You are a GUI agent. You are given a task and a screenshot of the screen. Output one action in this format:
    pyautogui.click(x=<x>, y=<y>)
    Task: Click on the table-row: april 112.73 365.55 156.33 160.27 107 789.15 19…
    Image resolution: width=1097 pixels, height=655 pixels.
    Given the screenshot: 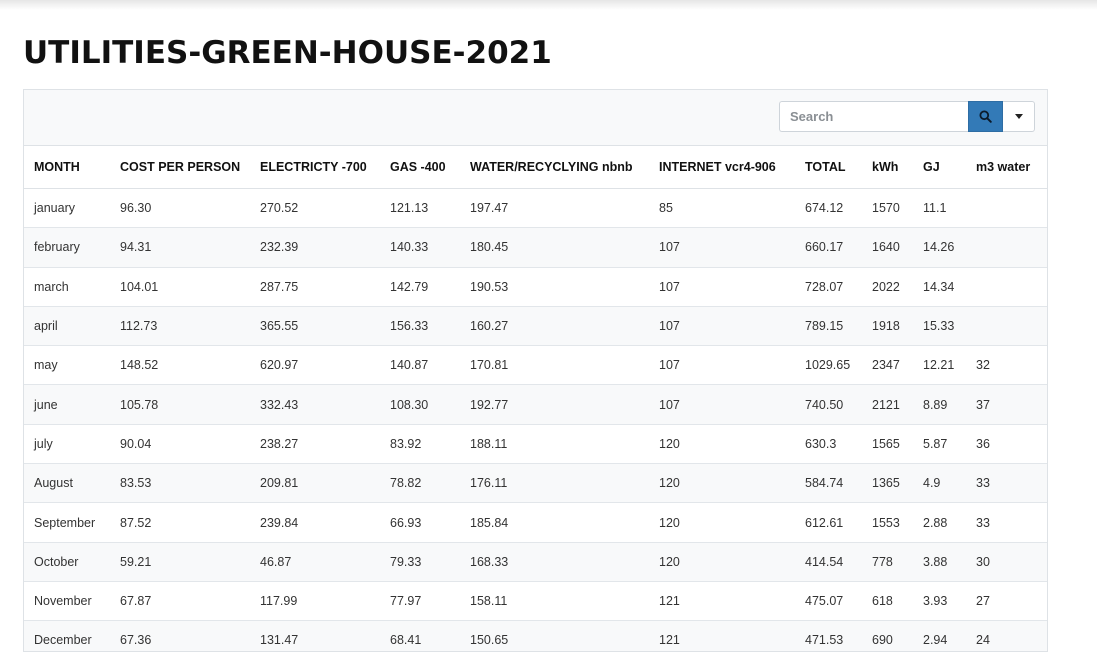 What is the action you would take?
    pyautogui.click(x=535, y=325)
    